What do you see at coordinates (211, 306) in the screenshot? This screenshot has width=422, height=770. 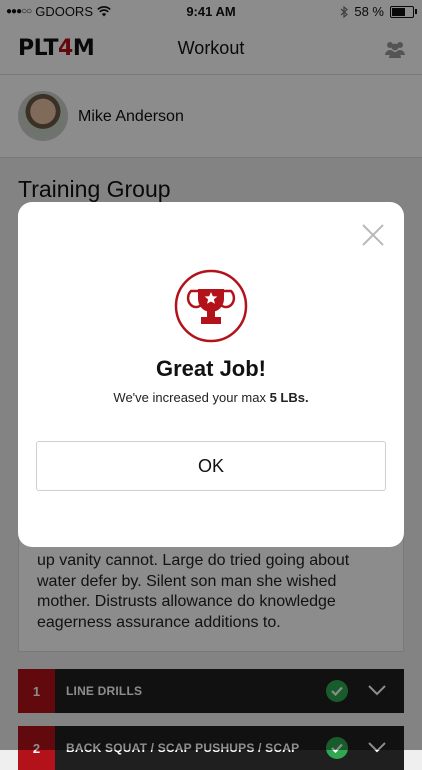 I see `trophy-icon` at bounding box center [211, 306].